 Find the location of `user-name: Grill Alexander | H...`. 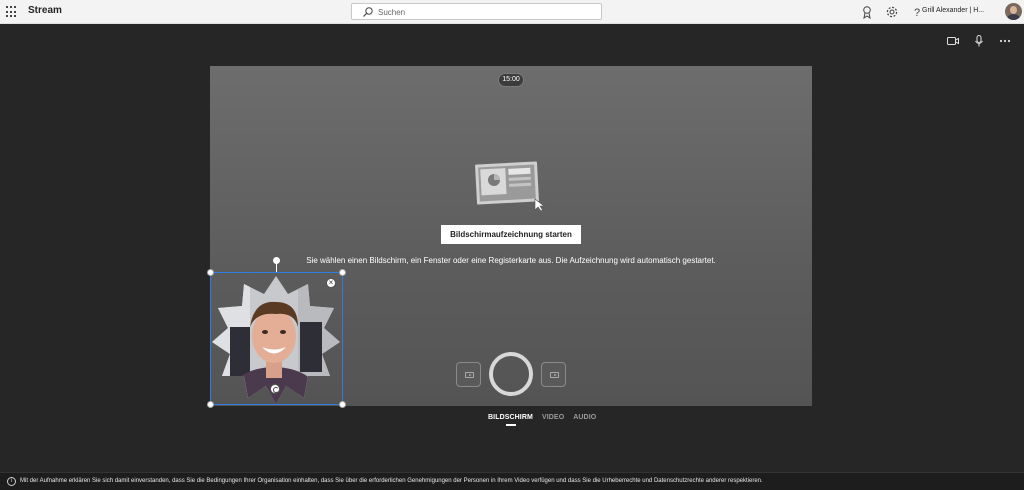

user-name: Grill Alexander | H... is located at coordinates (953, 10).